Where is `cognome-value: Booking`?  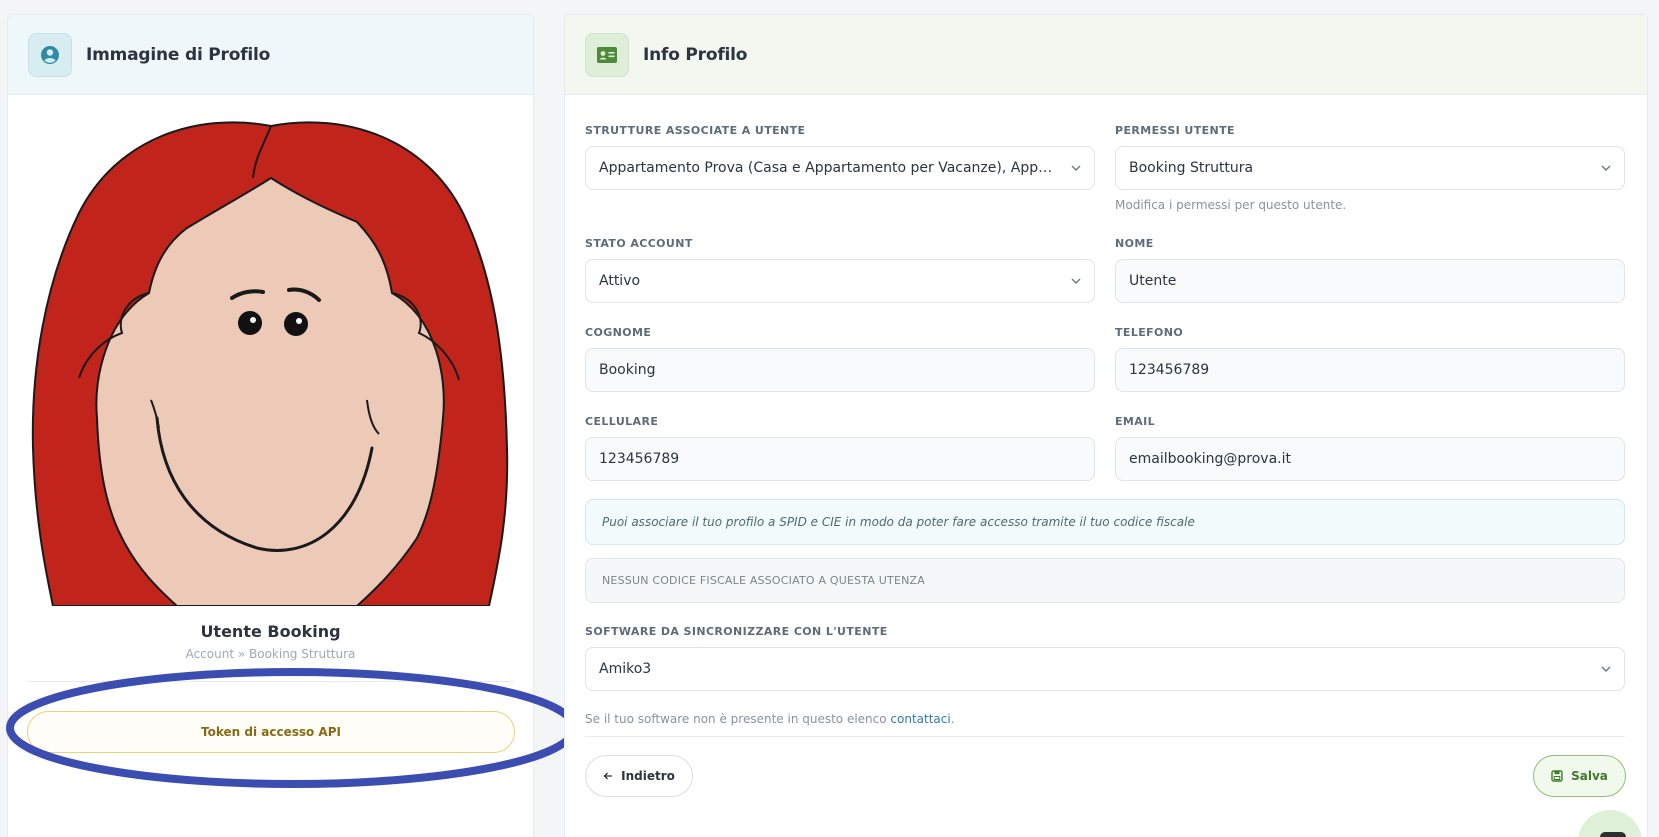 cognome-value: Booking is located at coordinates (627, 370).